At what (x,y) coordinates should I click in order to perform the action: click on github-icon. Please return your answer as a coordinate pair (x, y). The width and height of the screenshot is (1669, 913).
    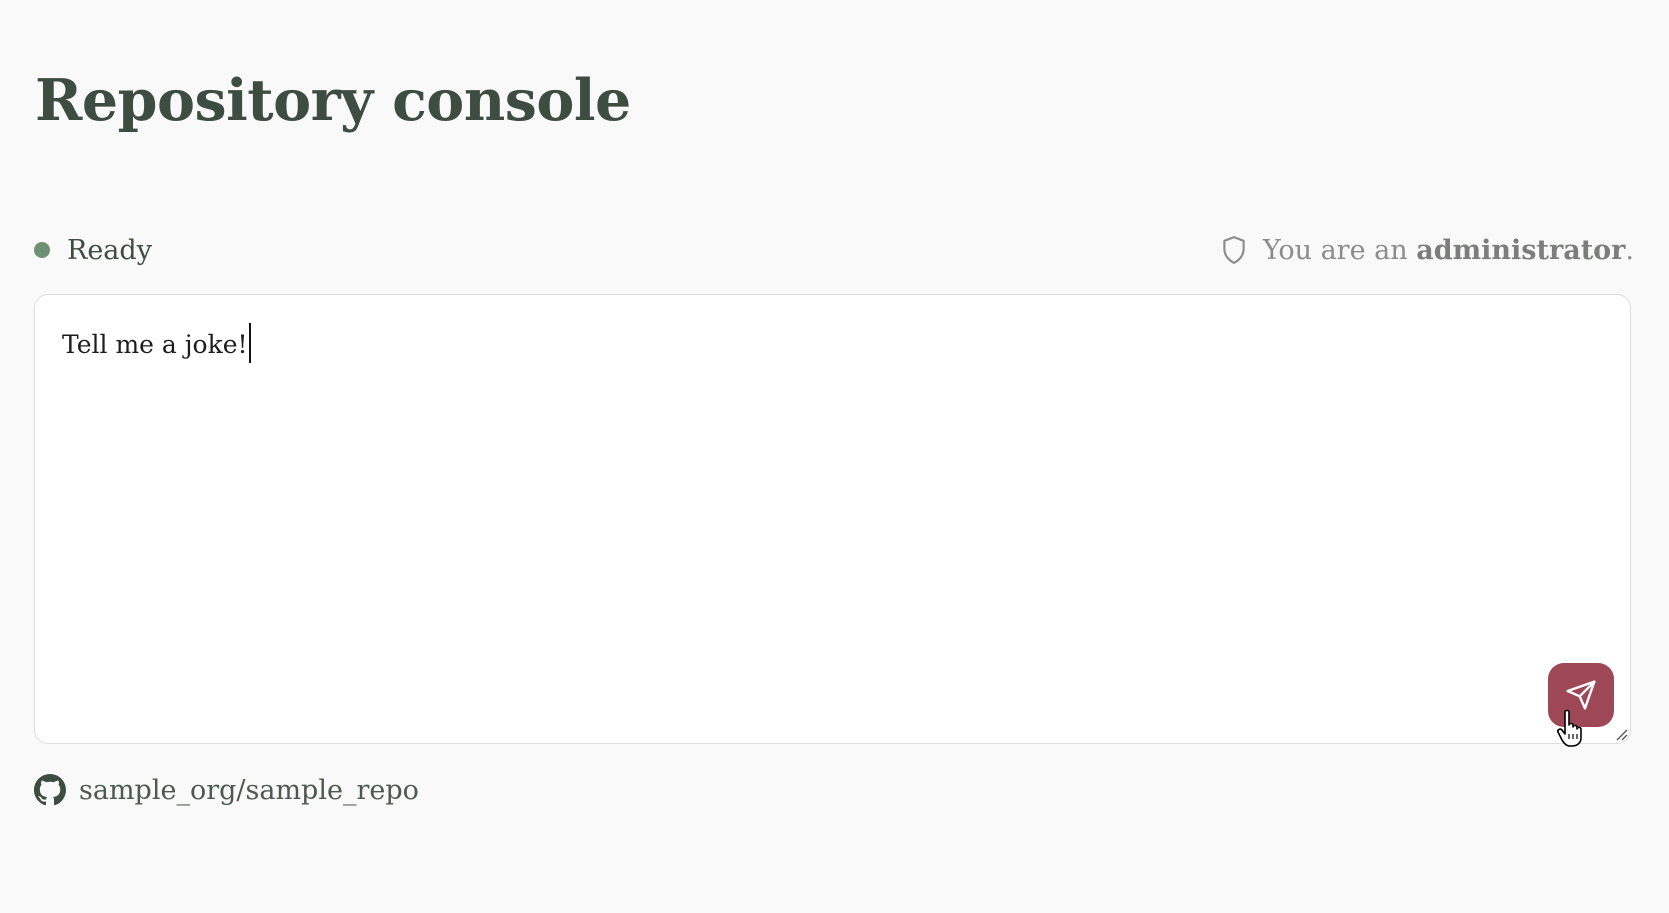
    Looking at the image, I should click on (50, 790).